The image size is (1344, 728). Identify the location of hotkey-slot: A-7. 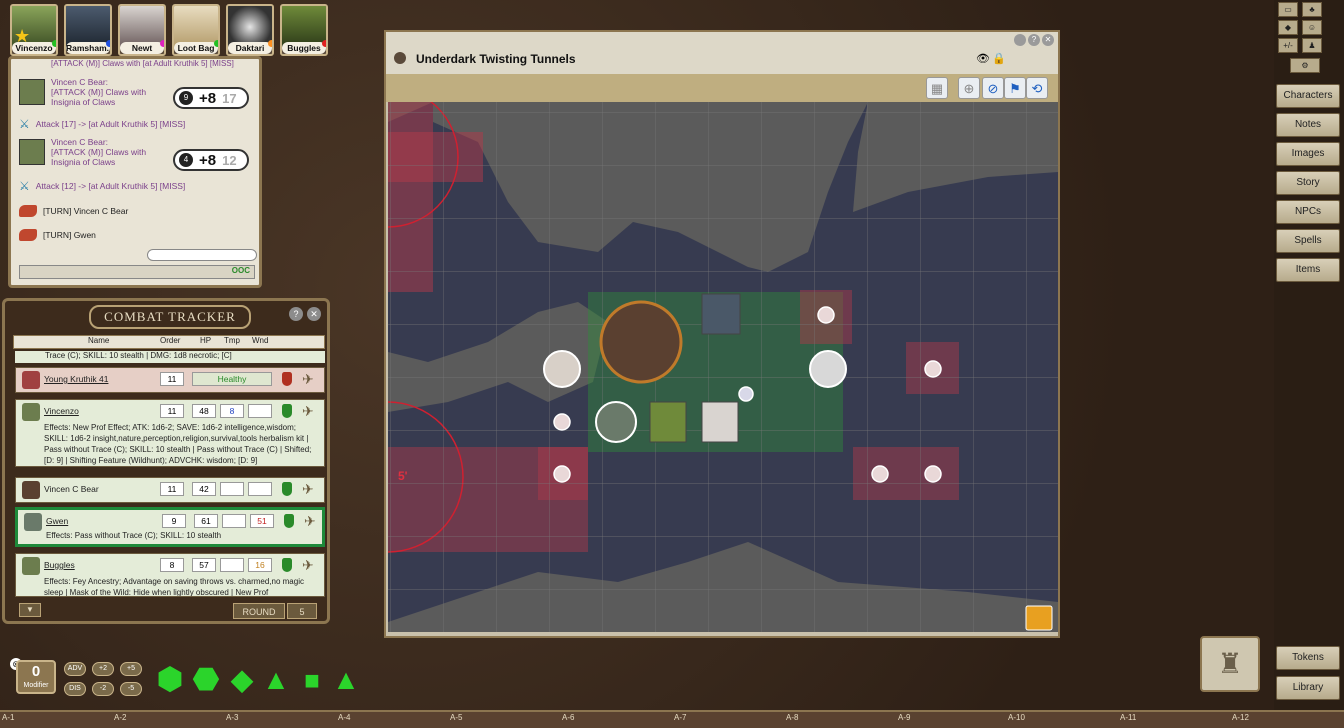
(680, 717).